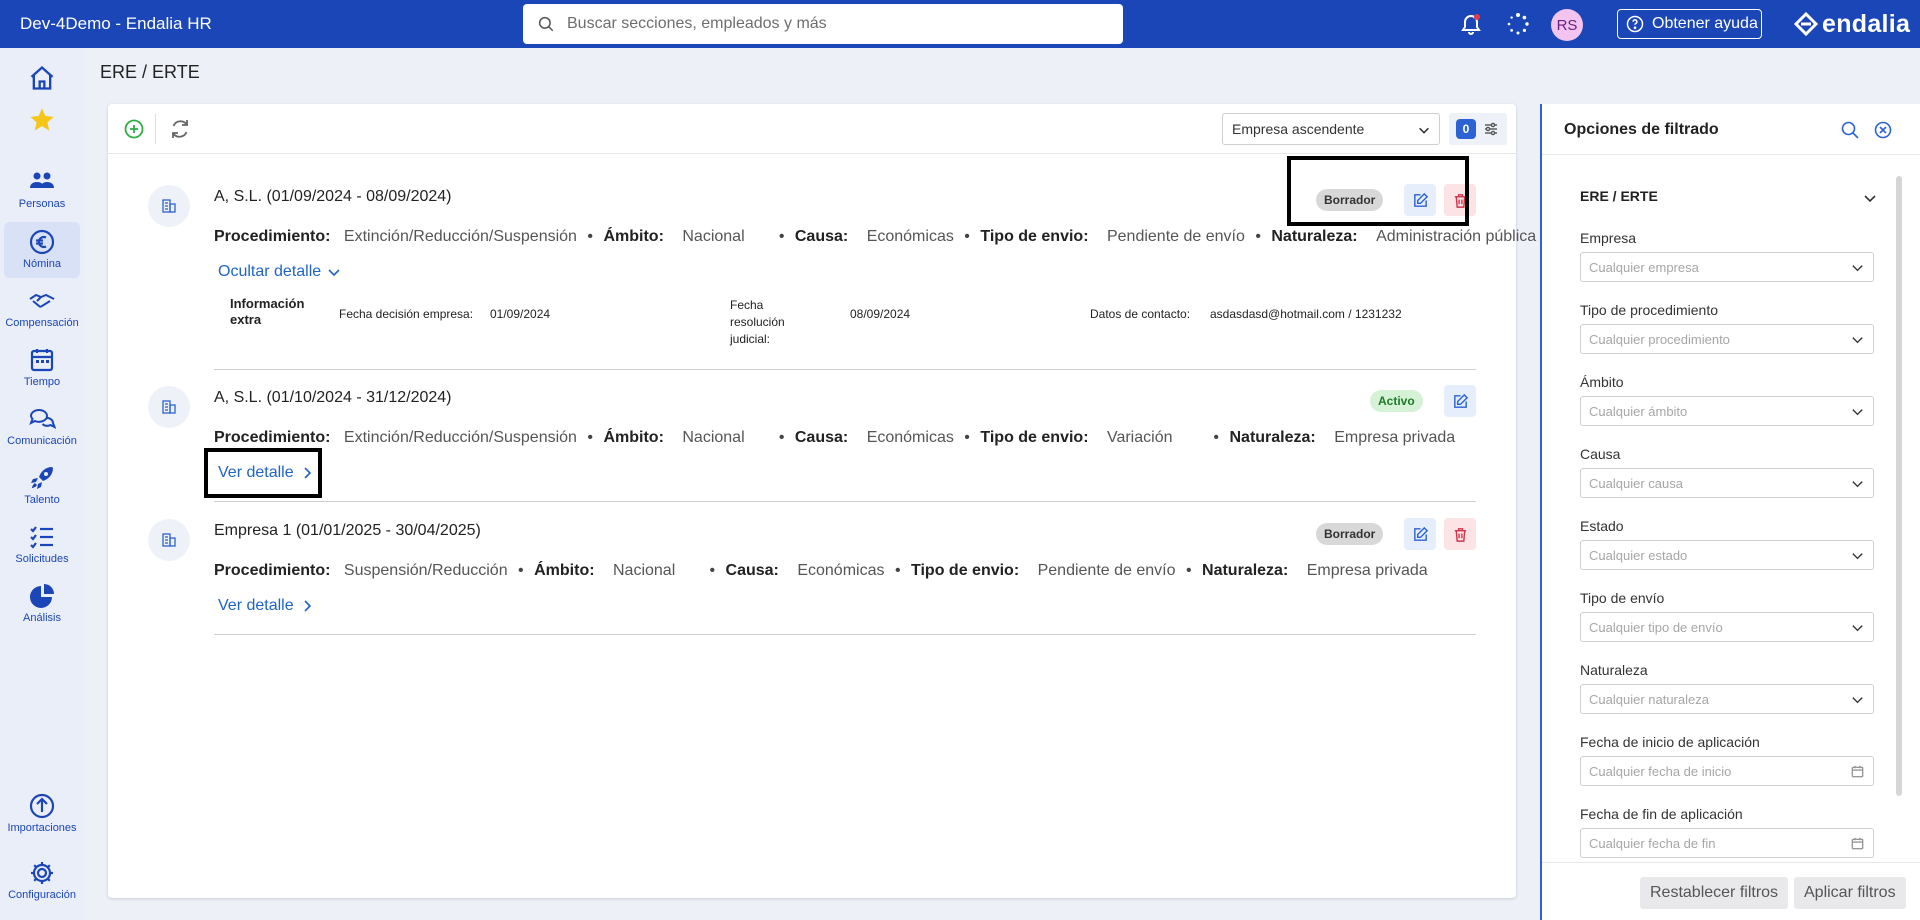  Describe the element at coordinates (180, 129) in the screenshot. I see `refresh-icon` at that location.